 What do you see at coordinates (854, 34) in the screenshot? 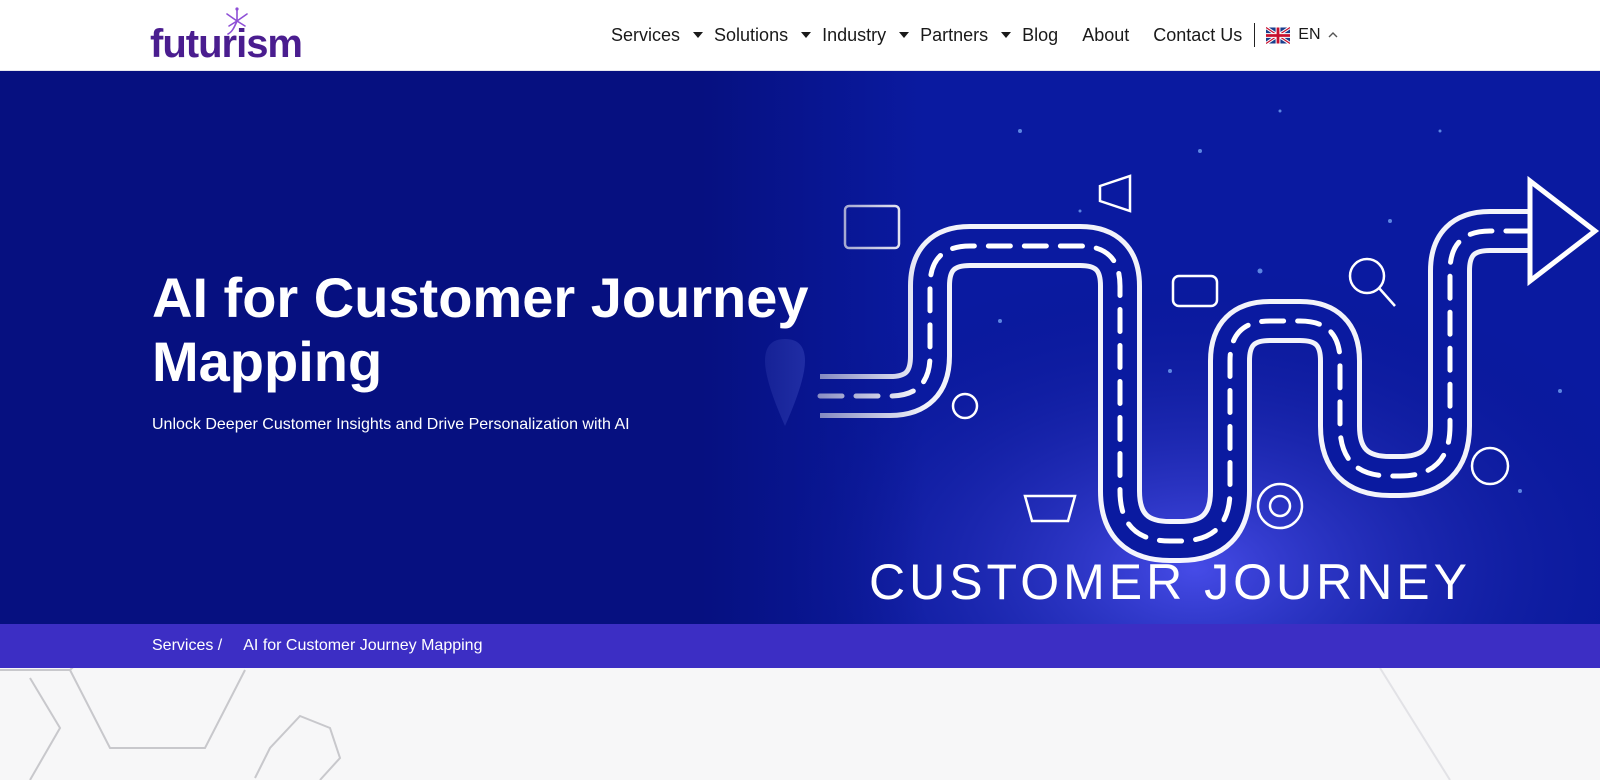
I see `nav-industry-label: Industry` at bounding box center [854, 34].